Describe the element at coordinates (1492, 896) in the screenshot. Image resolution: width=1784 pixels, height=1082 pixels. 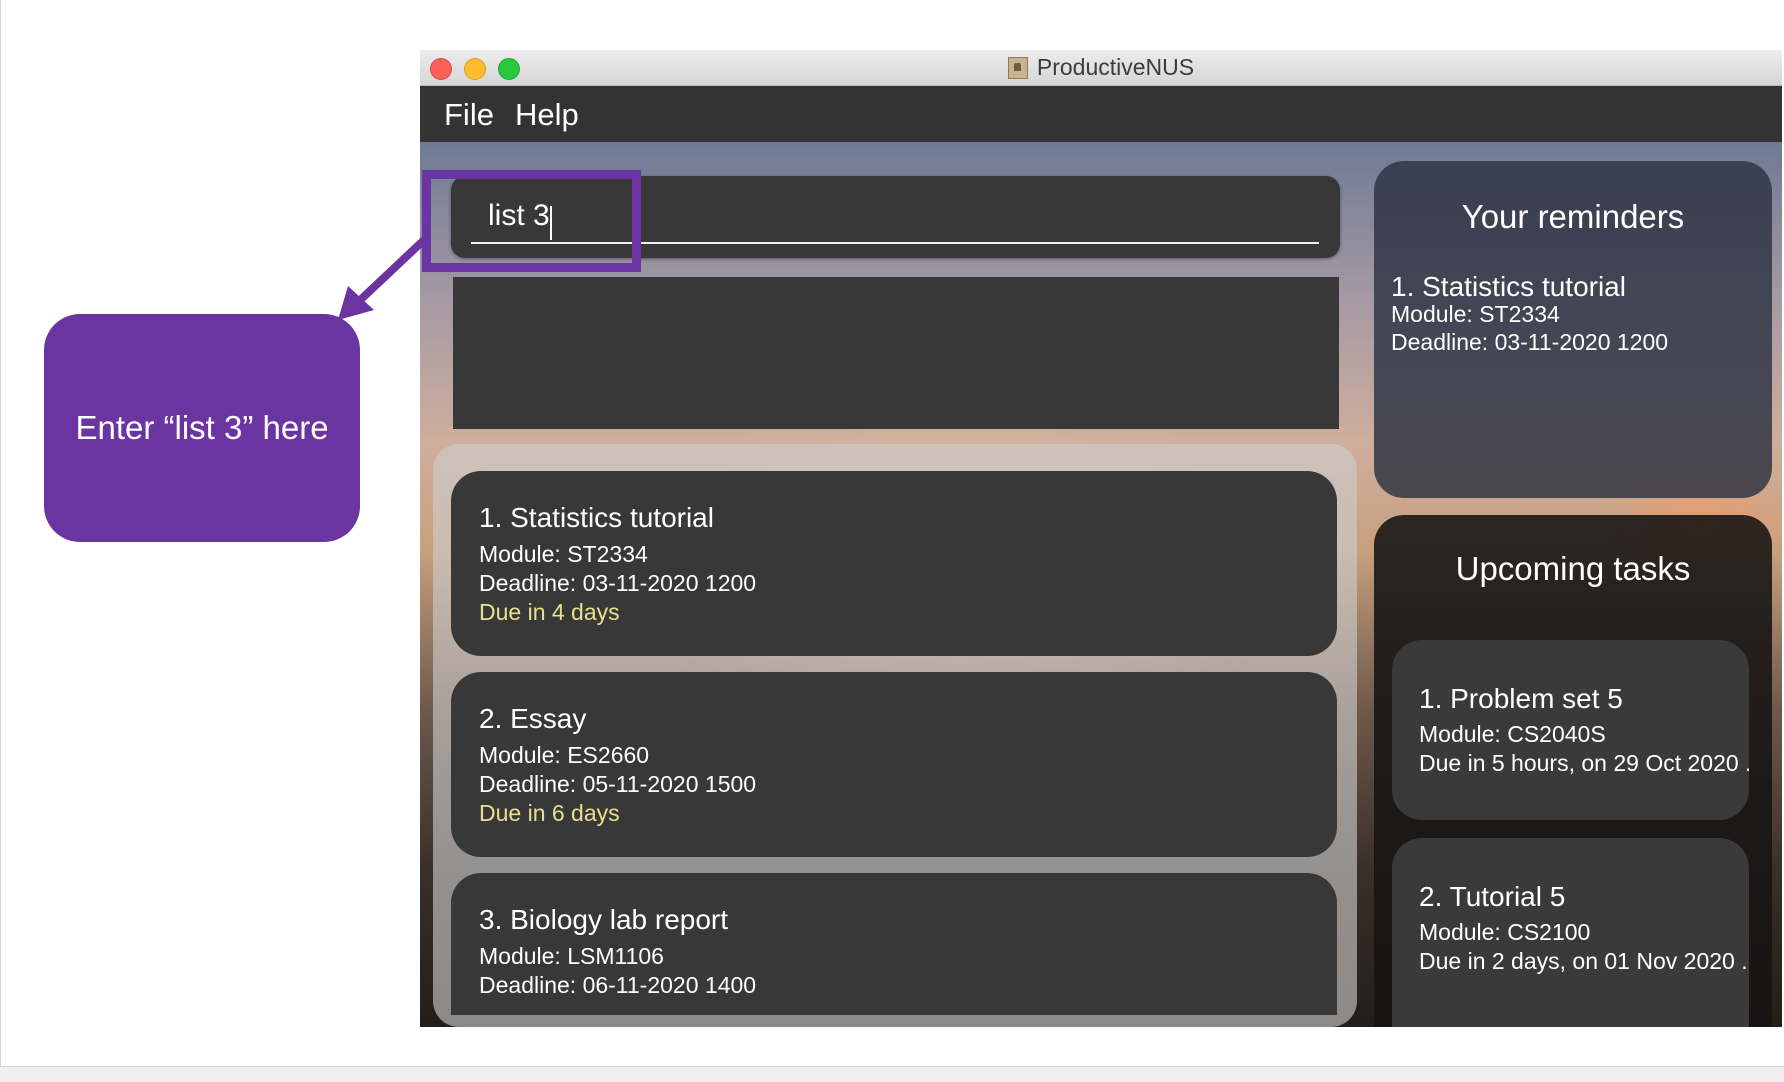
I see `upcoming-task-title: 2. Tutorial 5` at that location.